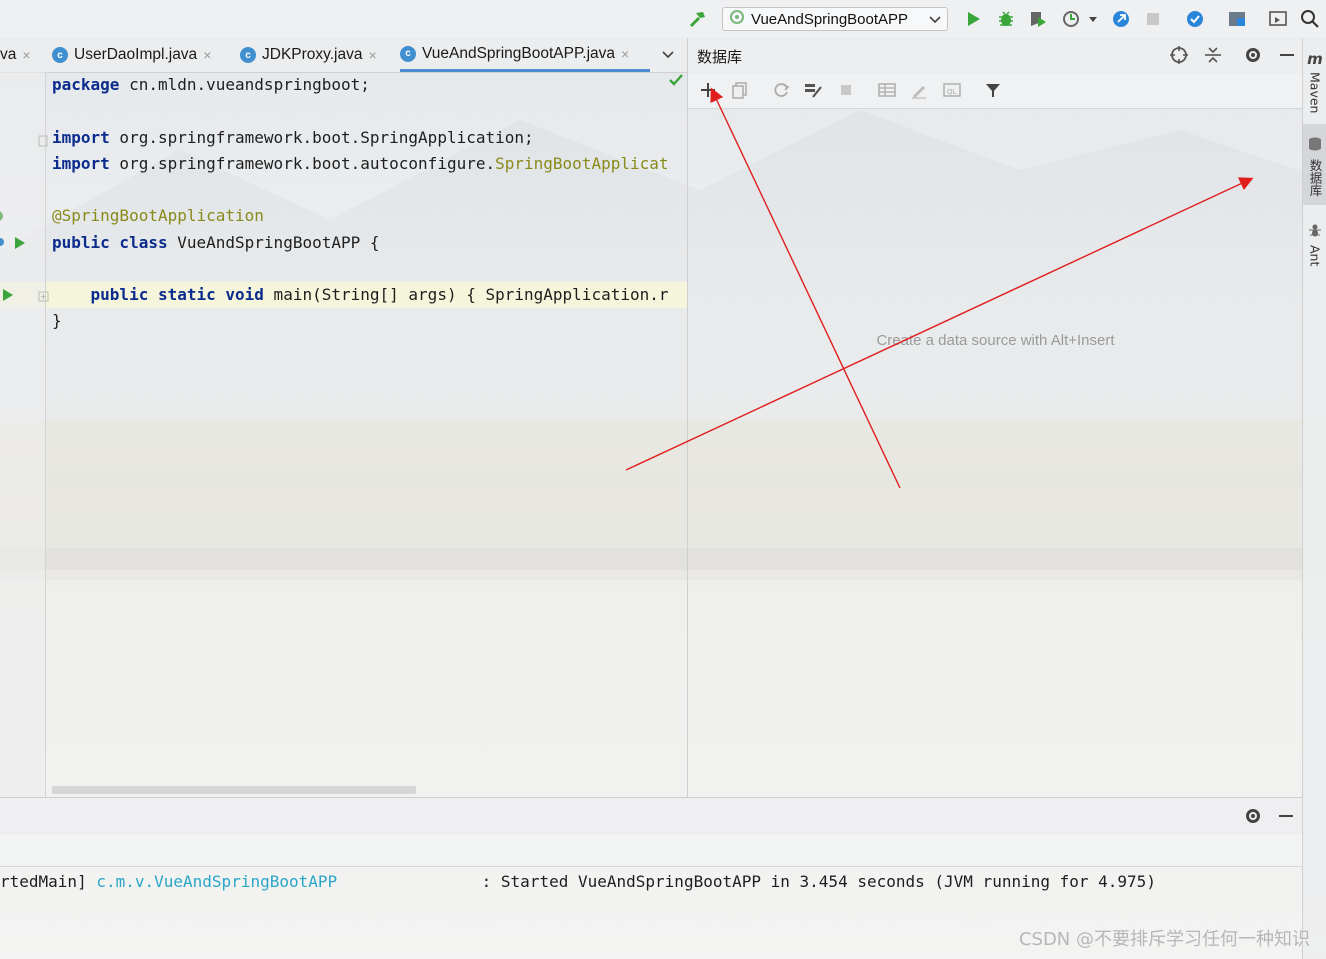  What do you see at coordinates (813, 90) in the screenshot?
I see `schema-icon` at bounding box center [813, 90].